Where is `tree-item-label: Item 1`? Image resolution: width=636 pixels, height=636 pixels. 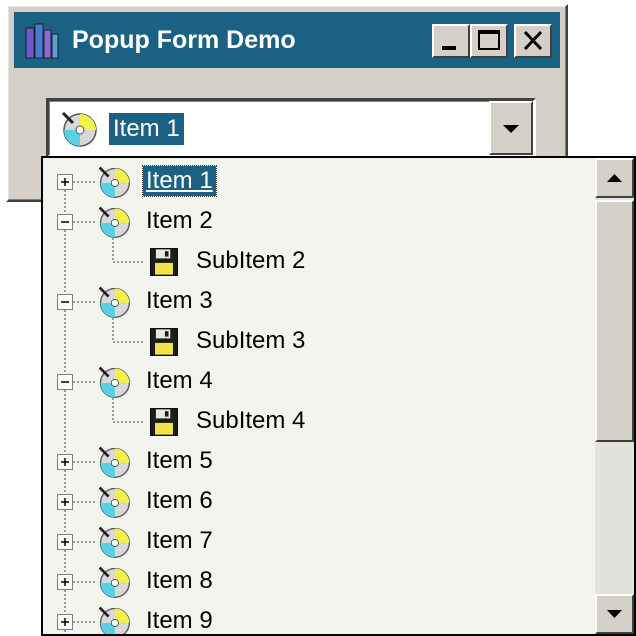
tree-item-label: Item 1 is located at coordinates (179, 181).